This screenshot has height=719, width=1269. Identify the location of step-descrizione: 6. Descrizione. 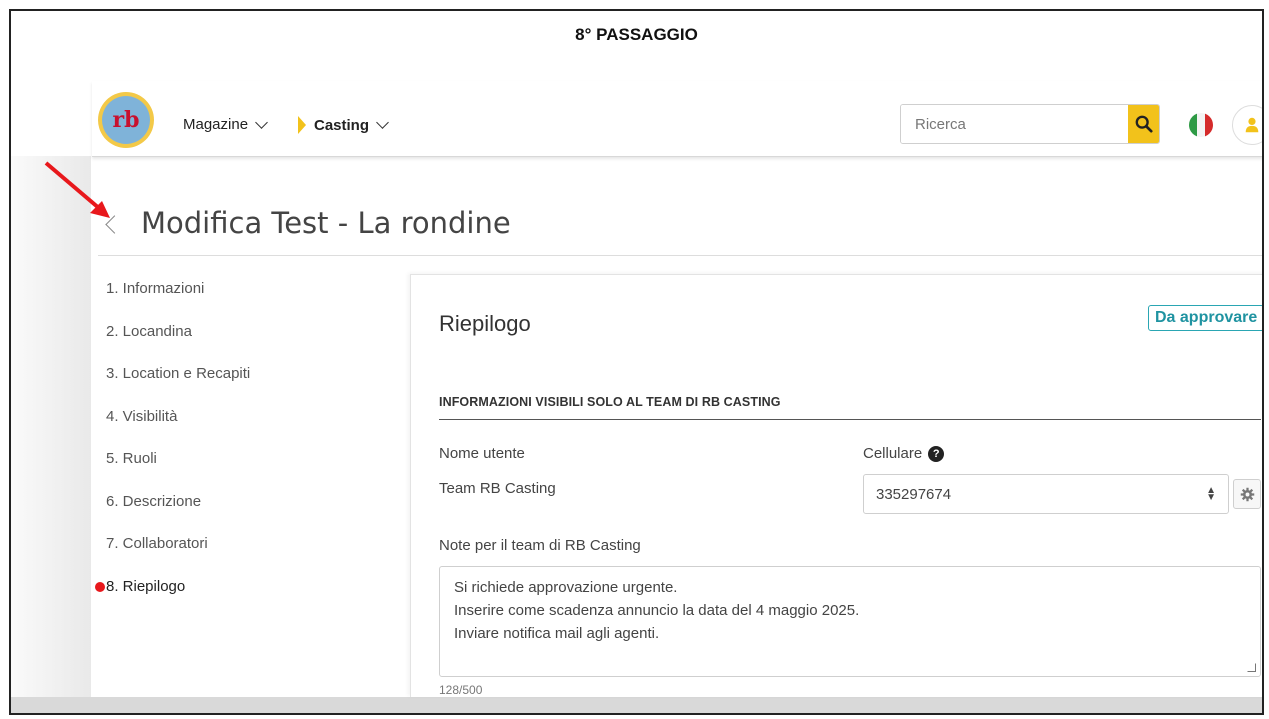
(236, 513).